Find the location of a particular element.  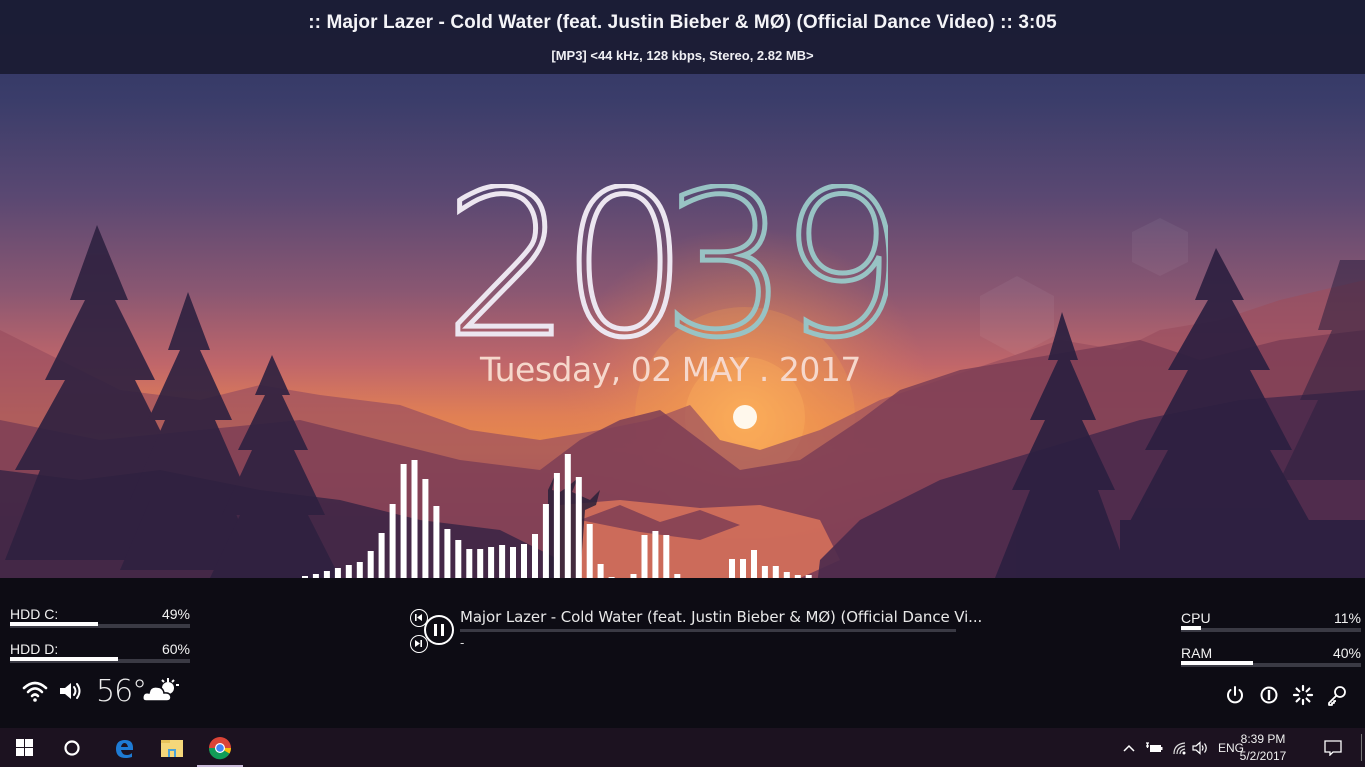

taskbar-edge is located at coordinates (124, 747).